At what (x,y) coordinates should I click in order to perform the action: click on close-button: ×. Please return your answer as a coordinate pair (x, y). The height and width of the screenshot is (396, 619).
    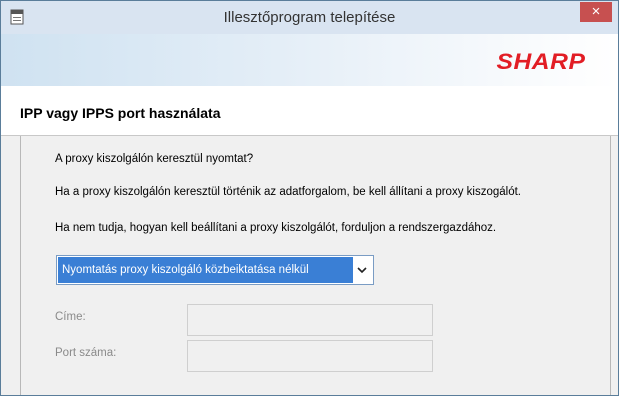
    Looking at the image, I should click on (596, 12).